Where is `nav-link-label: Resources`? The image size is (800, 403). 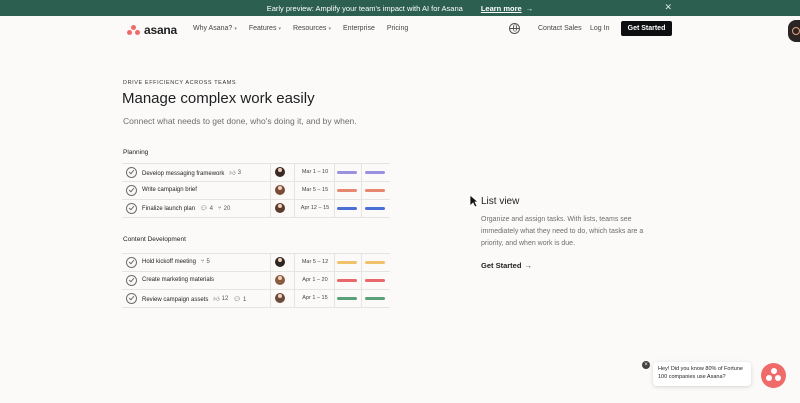 nav-link-label: Resources is located at coordinates (309, 28).